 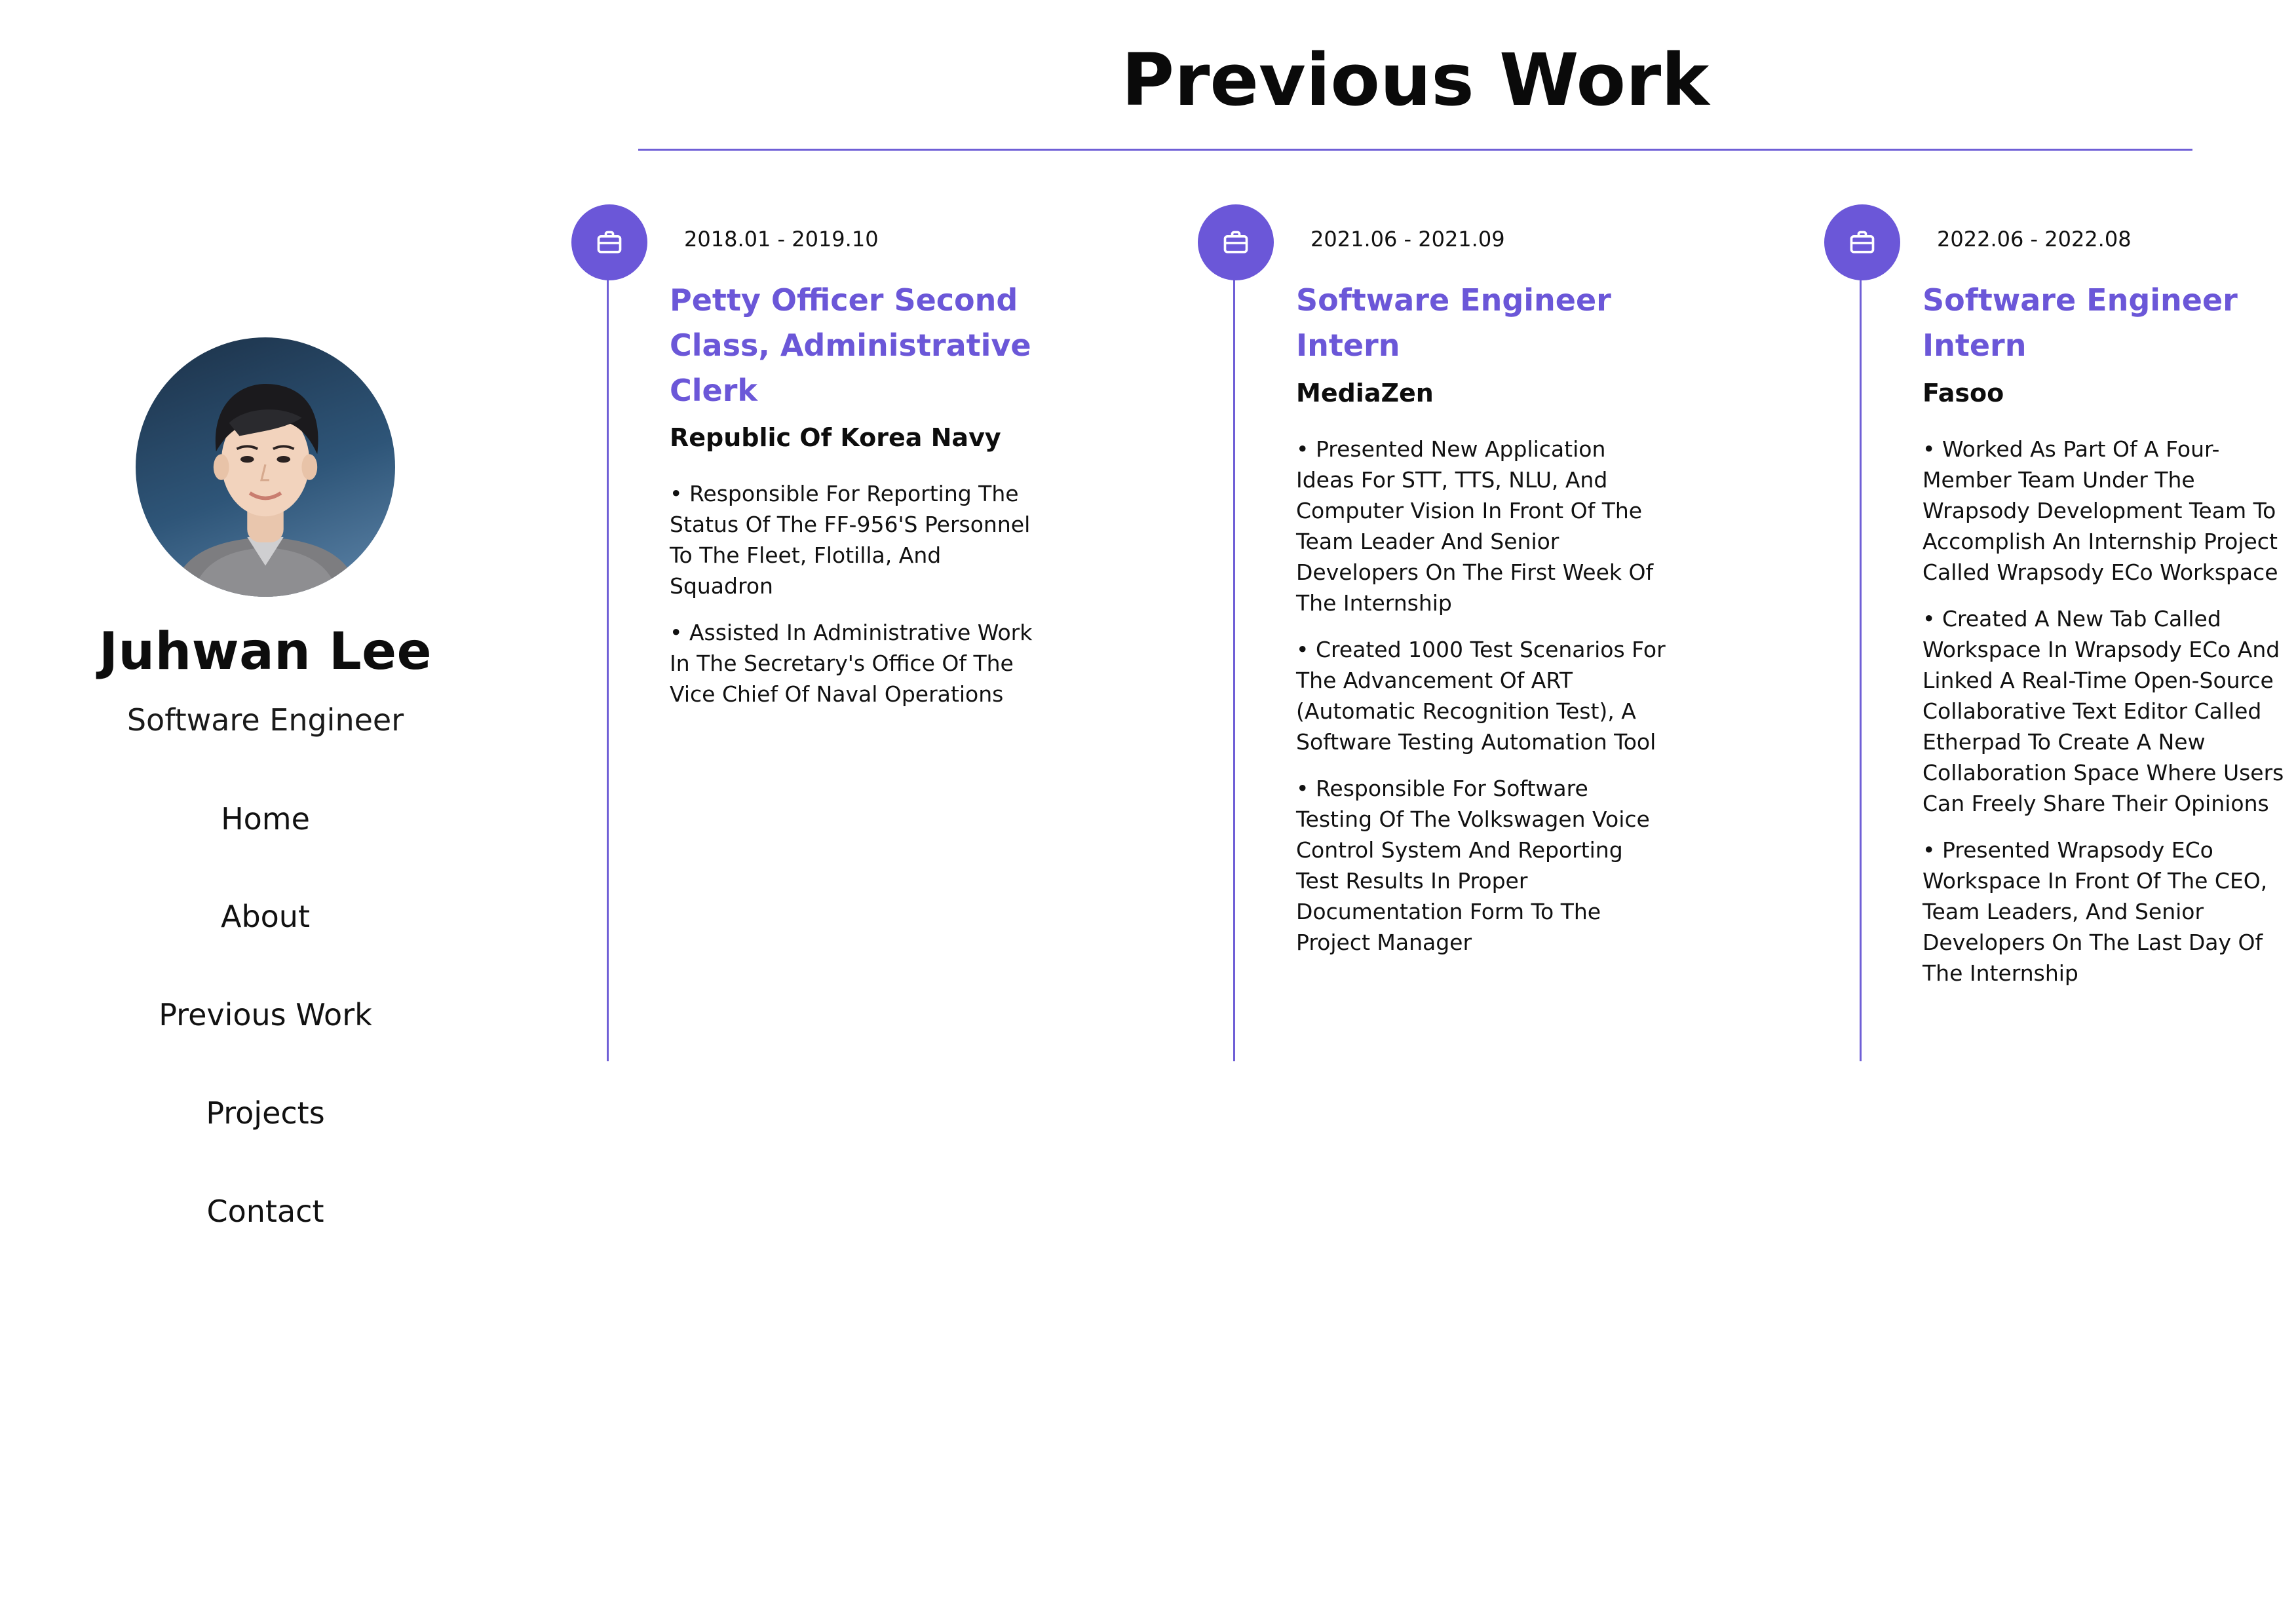 I want to click on nav-contact: Contact, so click(x=265, y=1211).